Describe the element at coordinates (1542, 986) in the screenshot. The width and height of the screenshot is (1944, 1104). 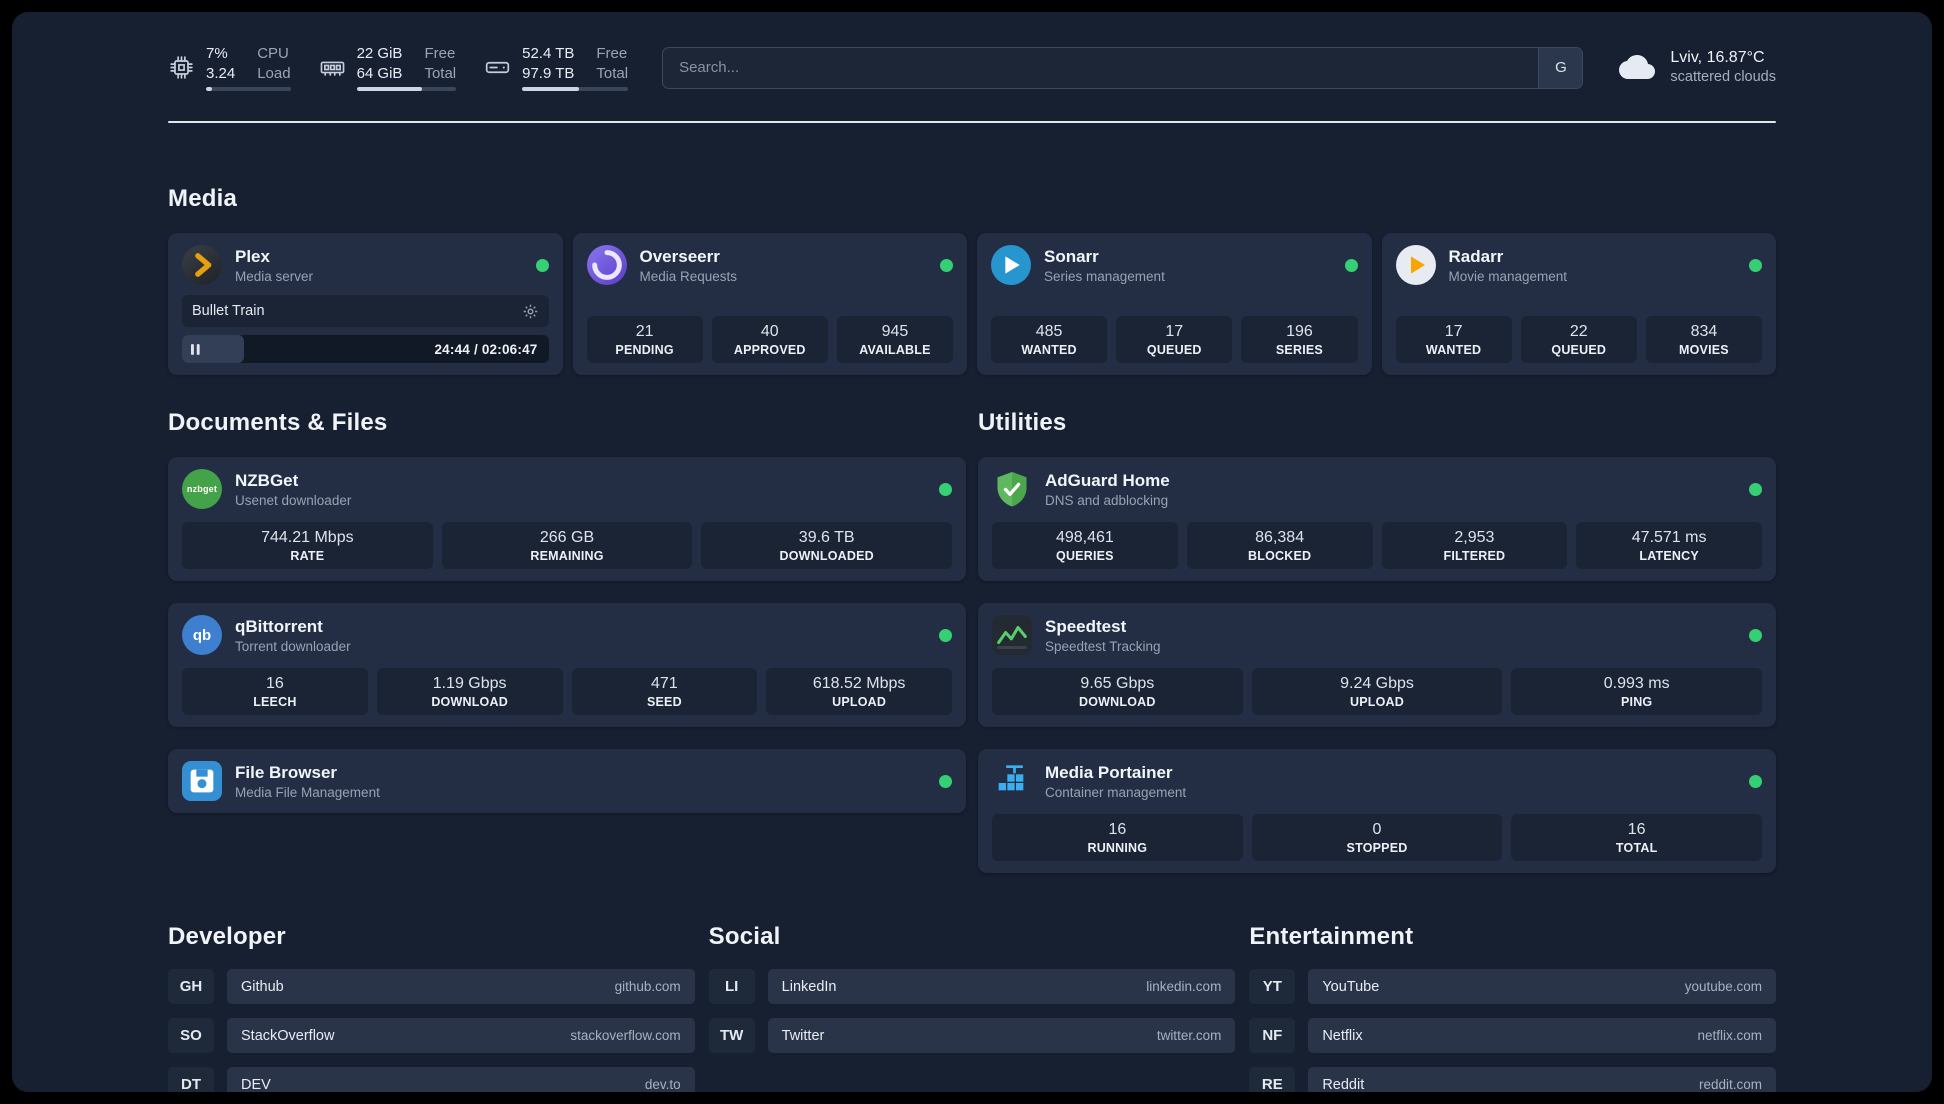
I see `bookmark-link-youtube: YouTube youtube.com` at that location.